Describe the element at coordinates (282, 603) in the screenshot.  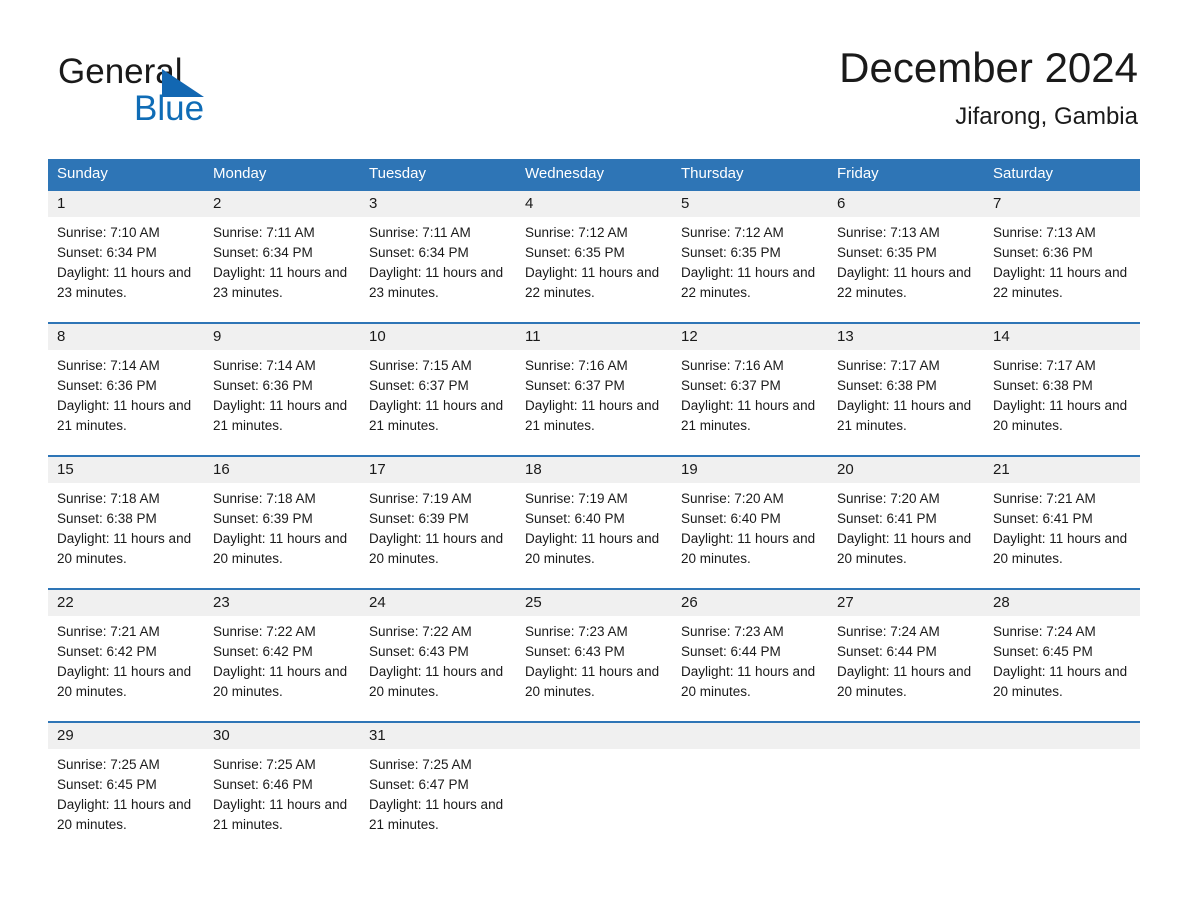
I see `day-number: 23` at that location.